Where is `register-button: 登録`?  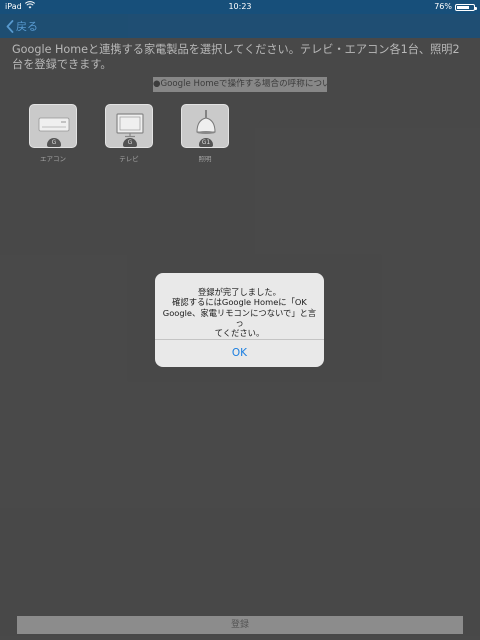
register-button: 登録 is located at coordinates (240, 625).